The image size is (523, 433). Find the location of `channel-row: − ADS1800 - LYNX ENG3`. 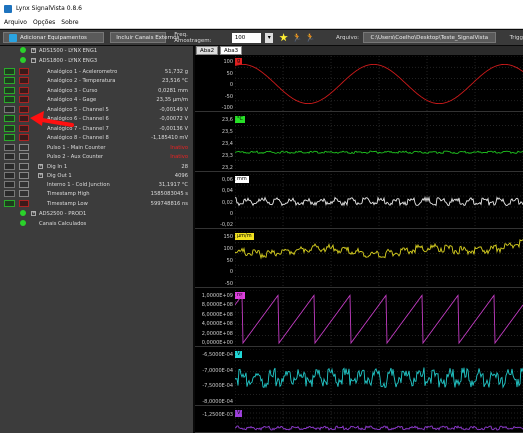

channel-row: − ADS1800 - LYNX ENG3 is located at coordinates (96, 60).